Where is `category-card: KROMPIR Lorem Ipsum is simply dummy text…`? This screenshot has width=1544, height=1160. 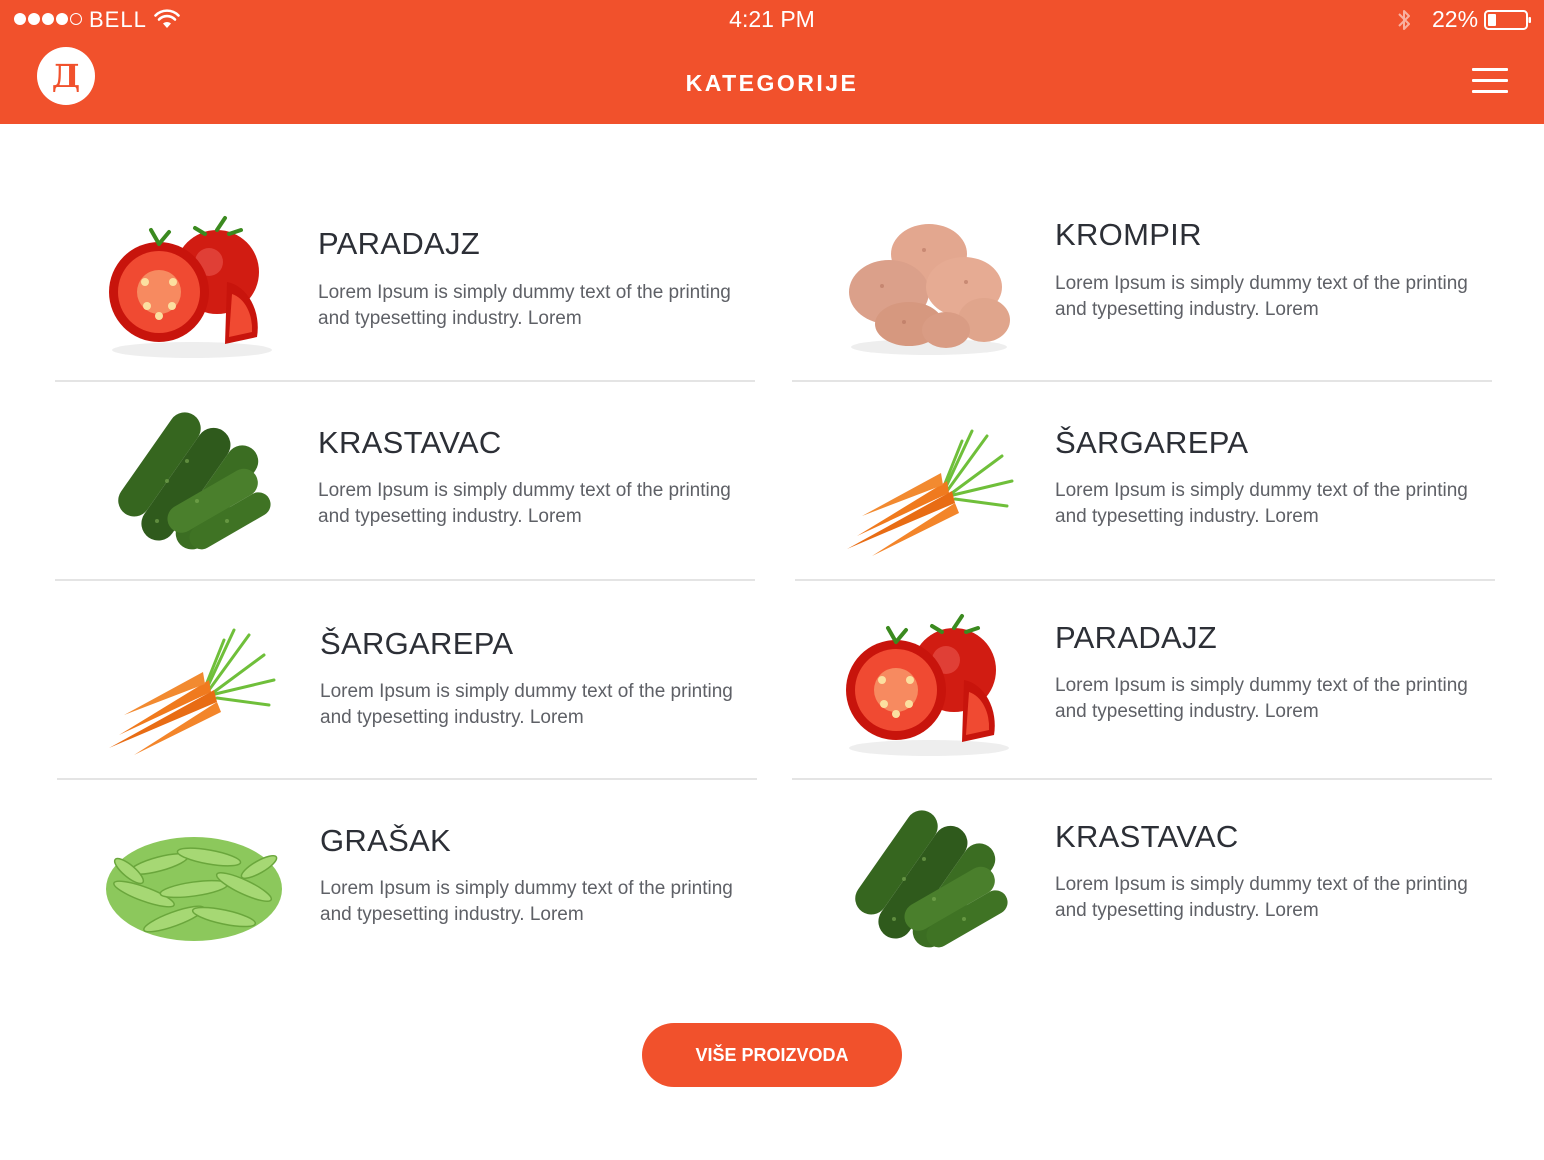
category-card: KROMPIR Lorem Ipsum is simply dummy text… is located at coordinates (1142, 283).